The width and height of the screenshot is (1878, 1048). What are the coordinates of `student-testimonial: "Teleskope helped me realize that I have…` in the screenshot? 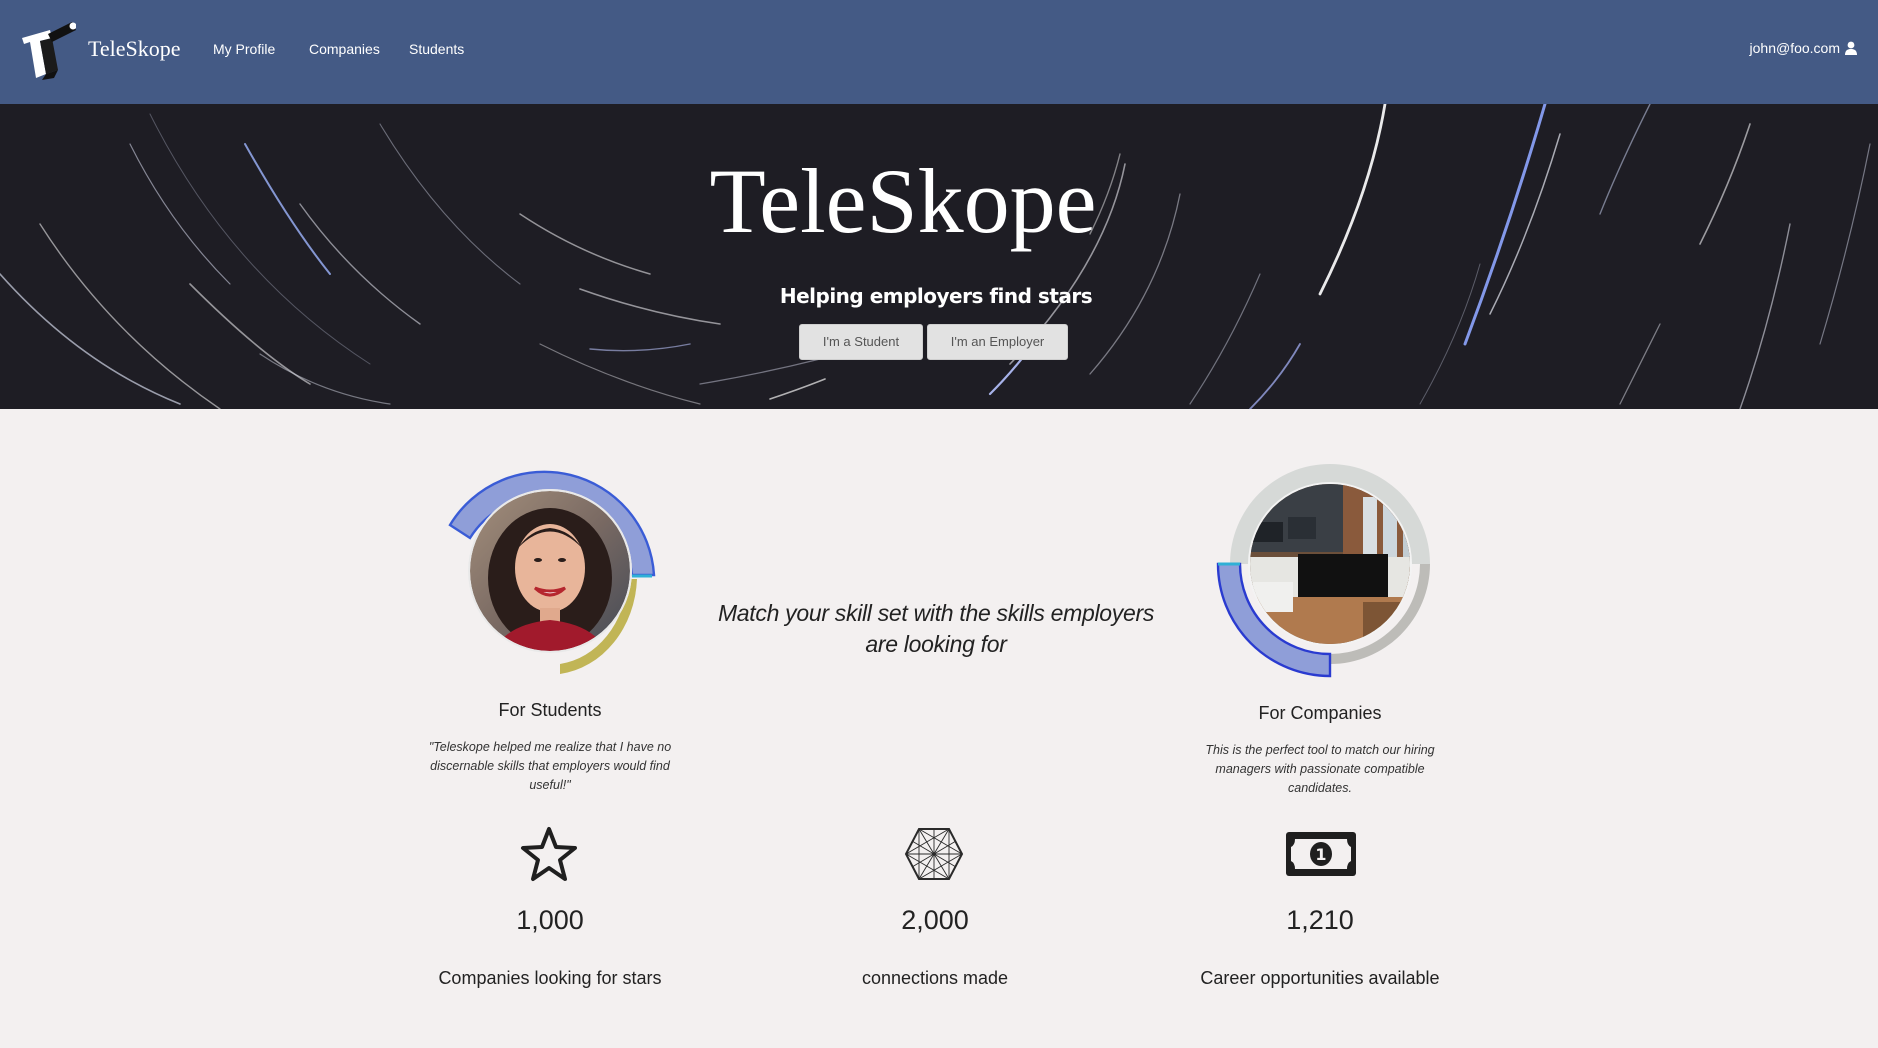 It's located at (550, 766).